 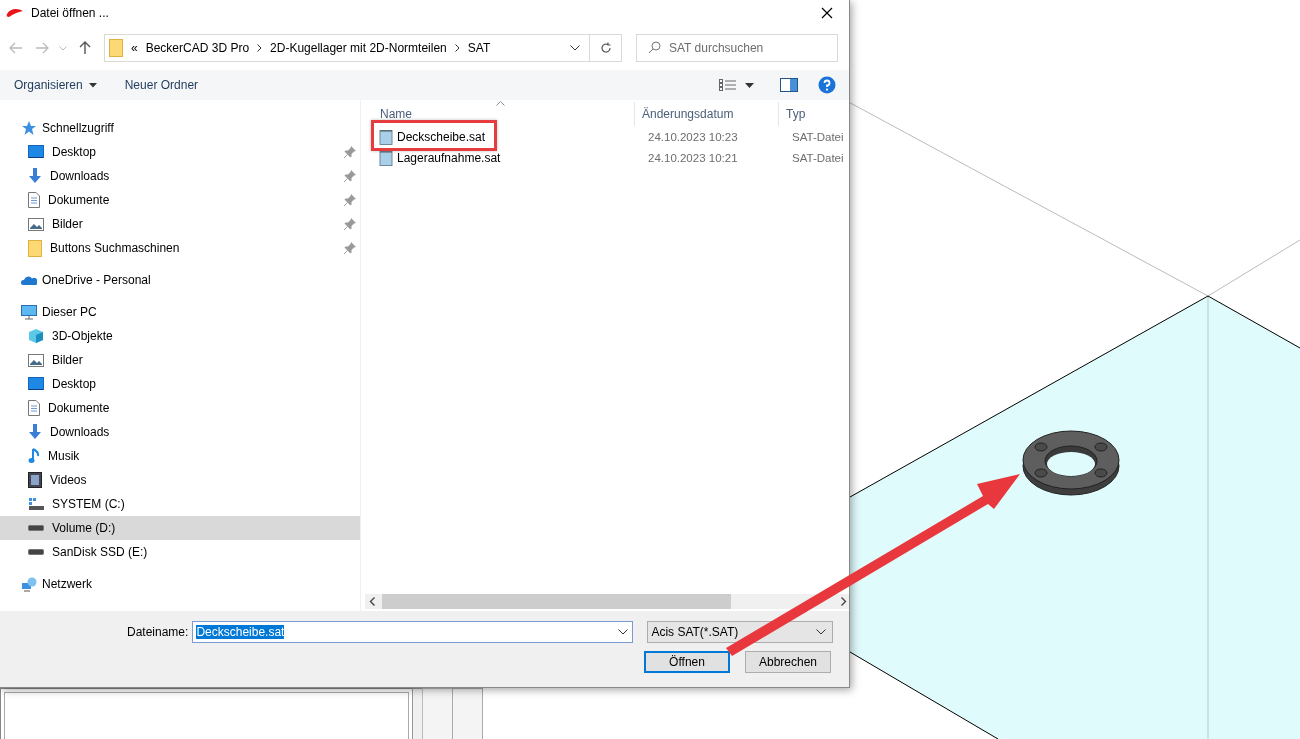 What do you see at coordinates (449, 157) in the screenshot?
I see `file-name: Lageraufnahme.sat` at bounding box center [449, 157].